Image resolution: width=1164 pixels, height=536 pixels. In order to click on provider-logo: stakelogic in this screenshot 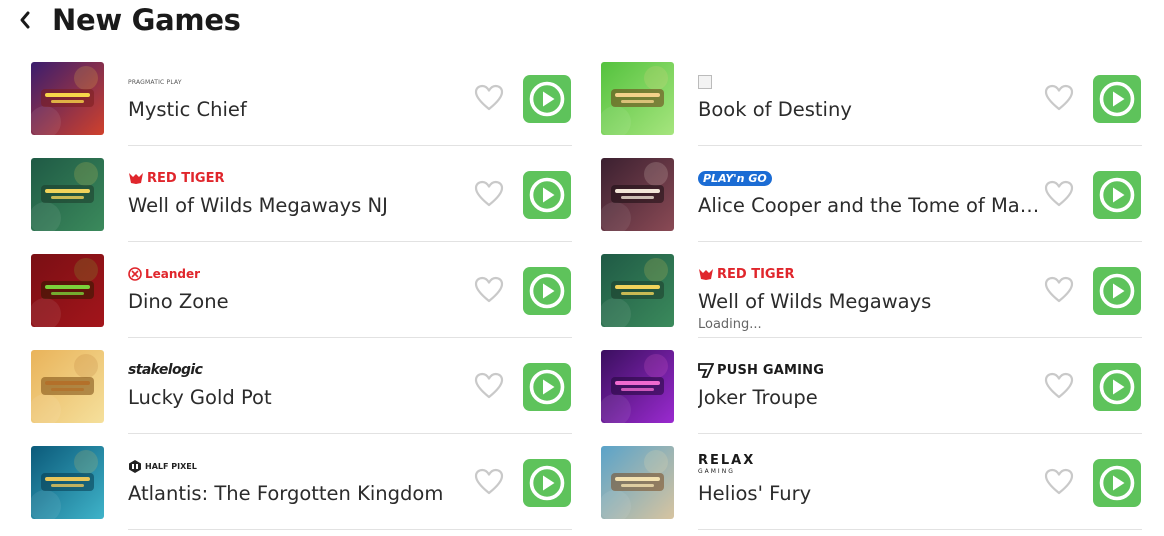, I will do `click(300, 370)`.